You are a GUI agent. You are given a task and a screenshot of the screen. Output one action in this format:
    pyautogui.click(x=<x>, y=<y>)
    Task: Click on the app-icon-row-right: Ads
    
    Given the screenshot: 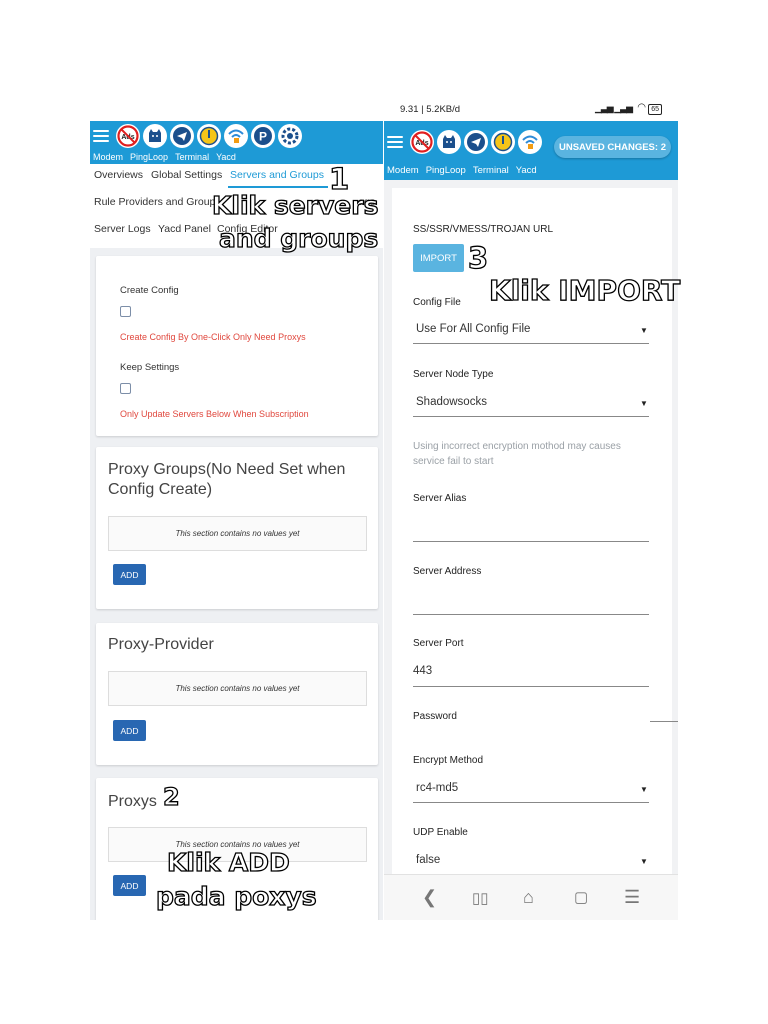 What is the action you would take?
    pyautogui.click(x=464, y=142)
    